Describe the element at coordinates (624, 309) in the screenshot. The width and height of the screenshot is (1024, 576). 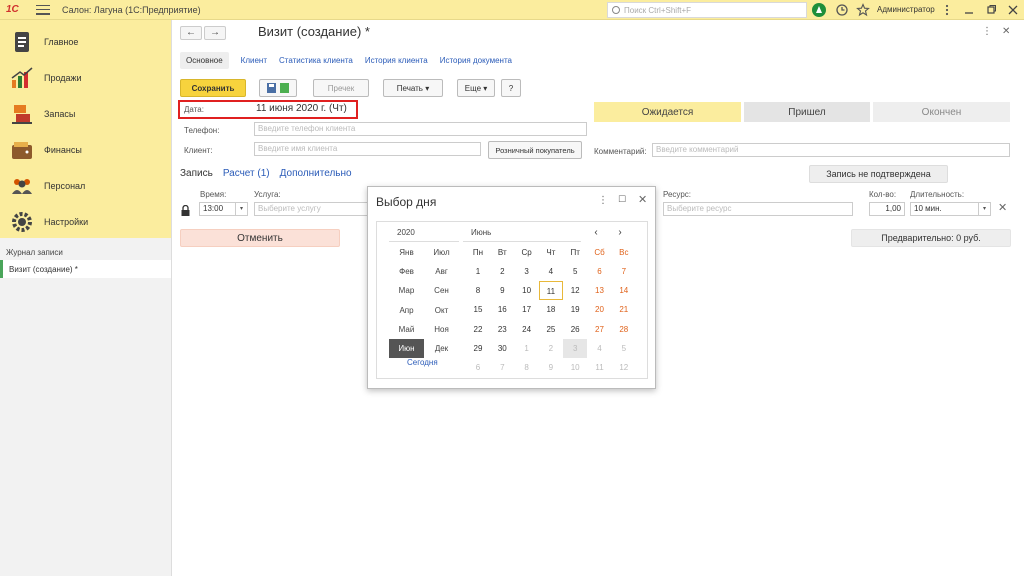
I see `day-cell: 21` at that location.